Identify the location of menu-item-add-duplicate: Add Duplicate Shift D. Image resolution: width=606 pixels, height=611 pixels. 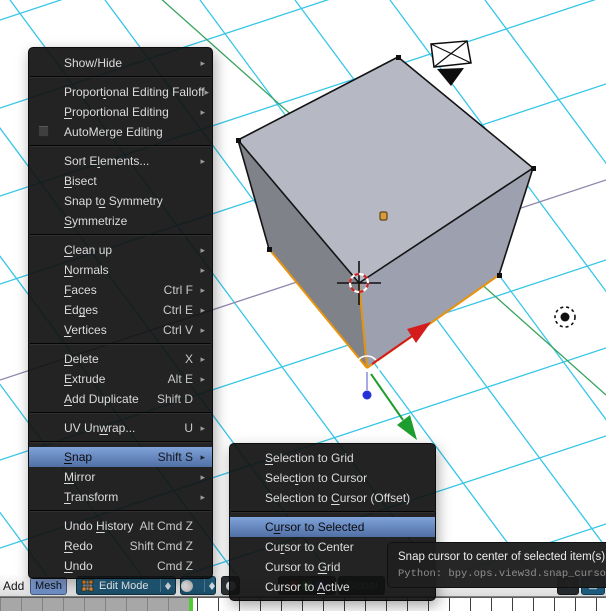
(120, 399).